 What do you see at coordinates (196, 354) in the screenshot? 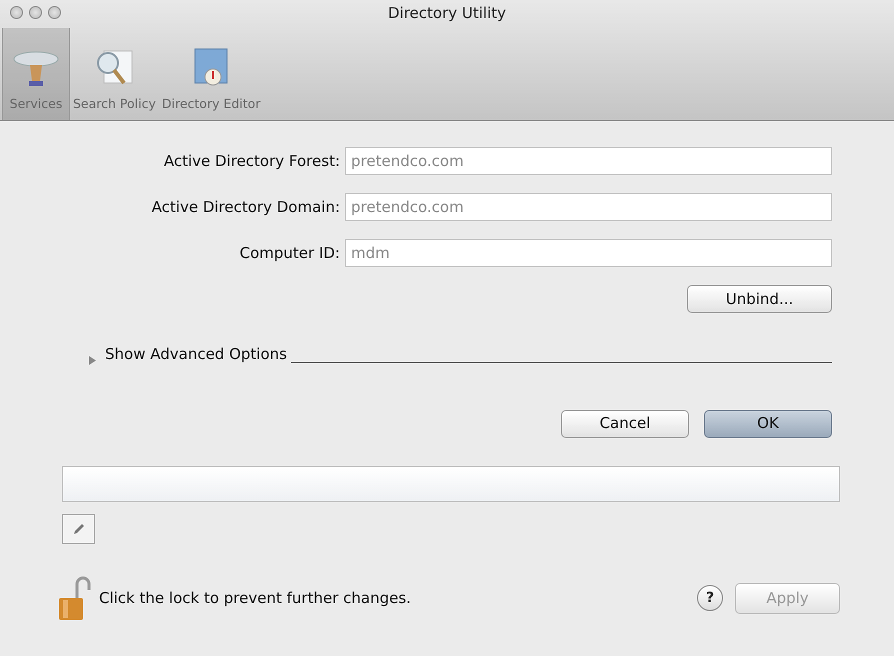
I see `advanced-options-toggle: Show Advanced Options` at bounding box center [196, 354].